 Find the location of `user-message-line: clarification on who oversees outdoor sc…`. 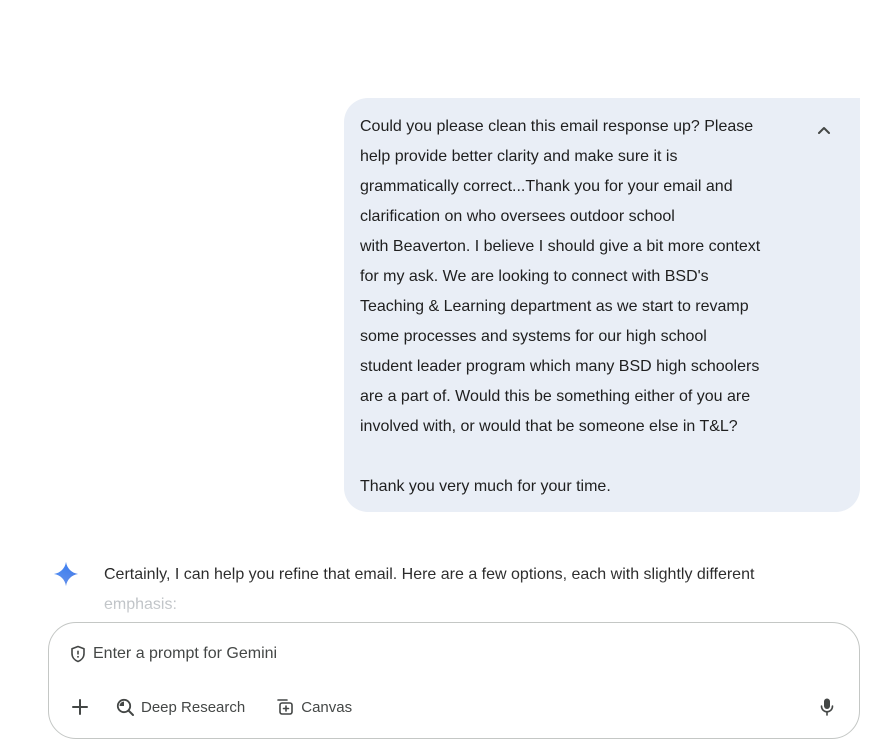

user-message-line: clarification on who oversees outdoor sc… is located at coordinates (517, 216).